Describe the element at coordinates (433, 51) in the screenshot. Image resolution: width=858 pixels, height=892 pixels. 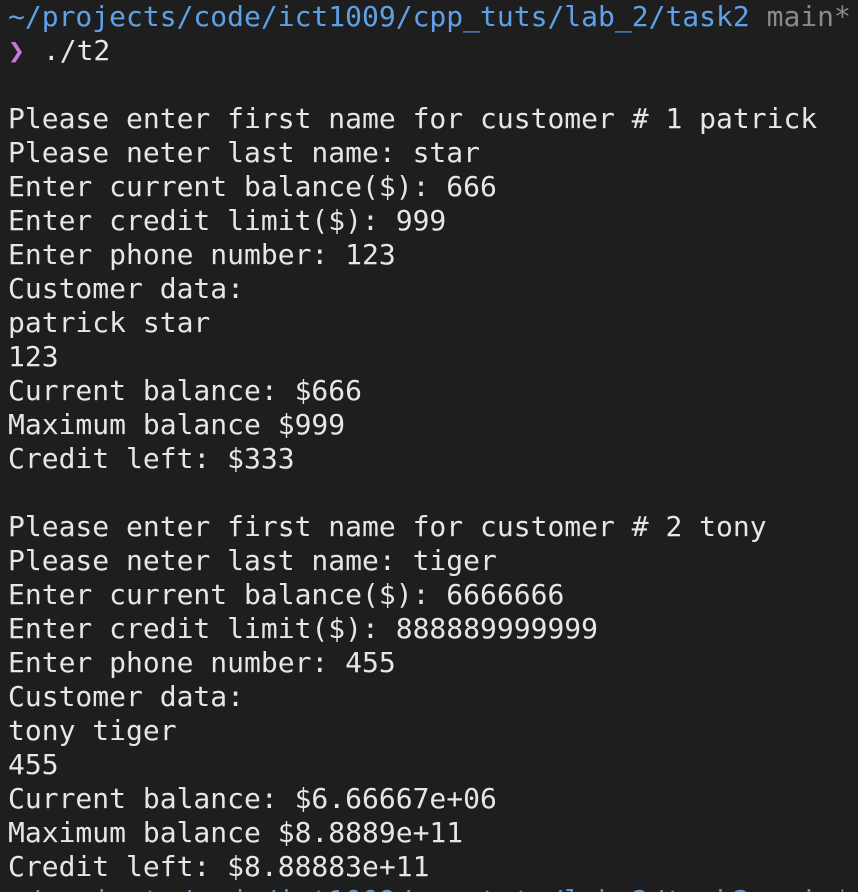
I see `command-line: ❯ ./t2` at that location.